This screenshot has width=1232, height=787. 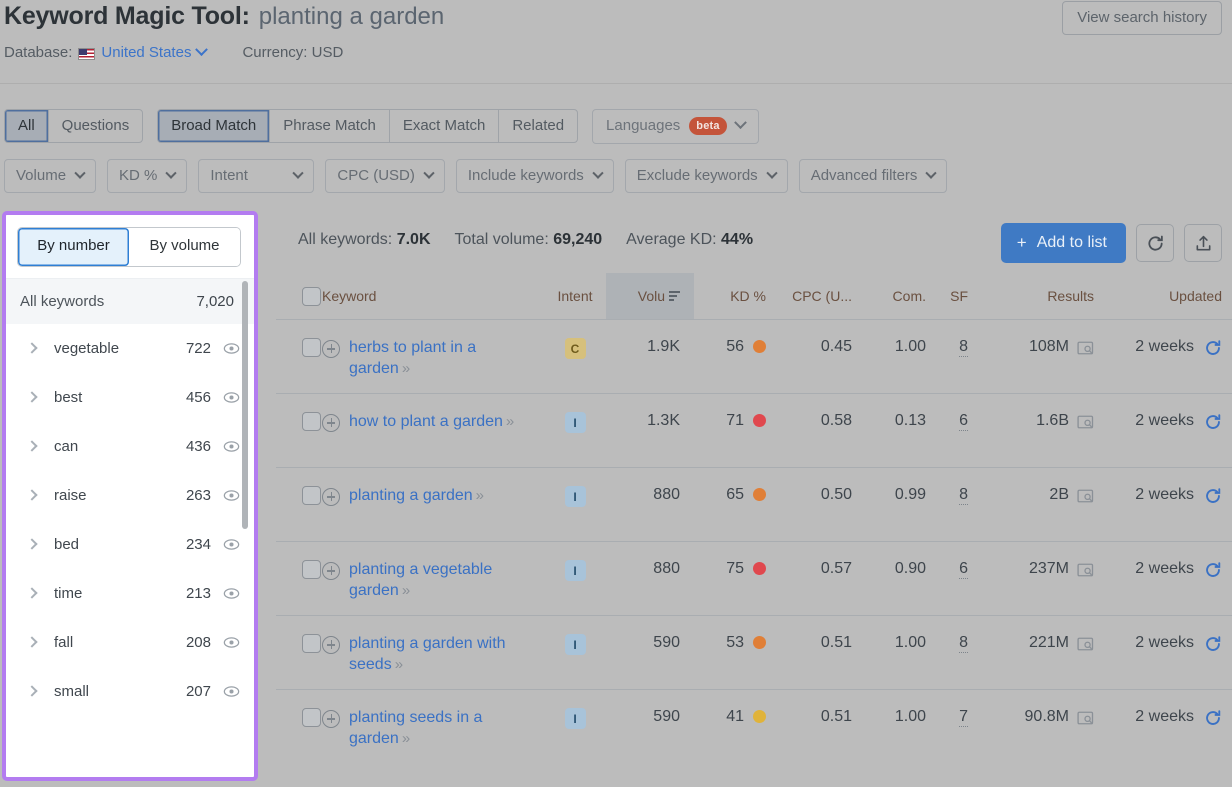 I want to click on keyword-link: planting a garden with seeds», so click(x=442, y=655).